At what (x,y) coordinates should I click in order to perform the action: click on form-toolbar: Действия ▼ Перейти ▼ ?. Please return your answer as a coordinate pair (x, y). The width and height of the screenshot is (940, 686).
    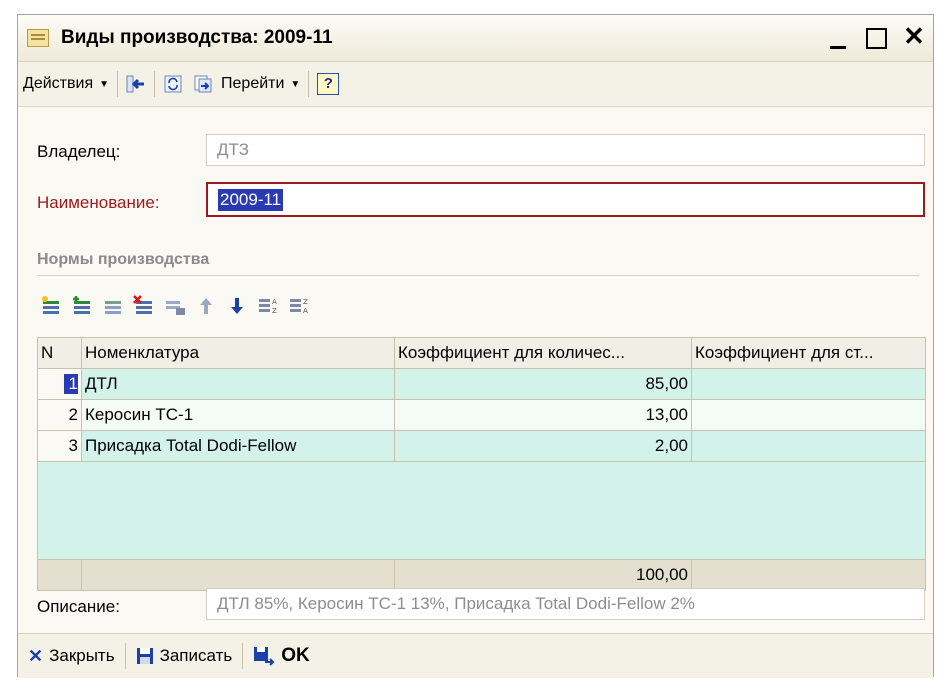
    Looking at the image, I should click on (475, 84).